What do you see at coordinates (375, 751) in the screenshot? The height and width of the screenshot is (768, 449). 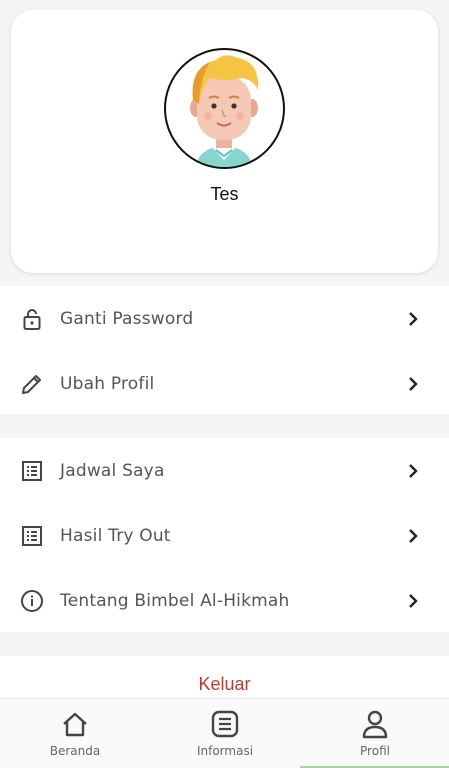 I see `nav-label: Profil` at bounding box center [375, 751].